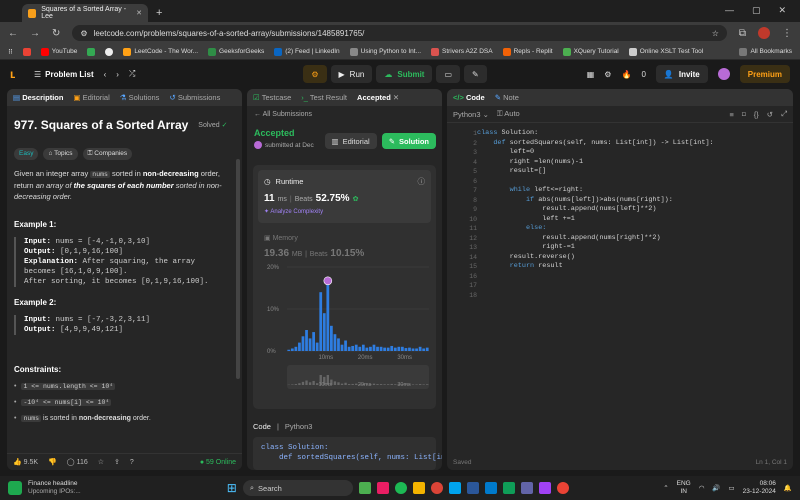 This screenshot has width=800, height=500. I want to click on profile-avatar, so click(764, 33).